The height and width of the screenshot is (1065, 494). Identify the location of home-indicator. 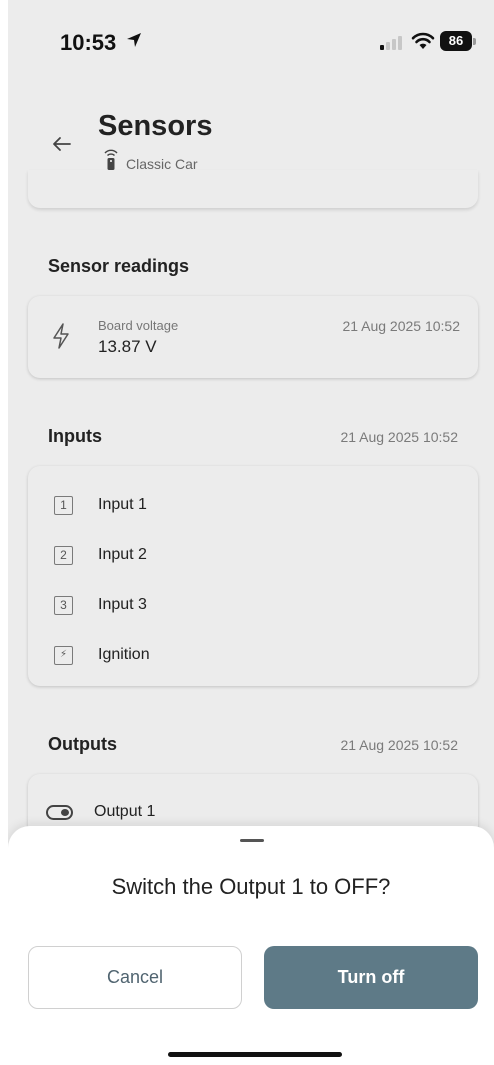
(255, 1054).